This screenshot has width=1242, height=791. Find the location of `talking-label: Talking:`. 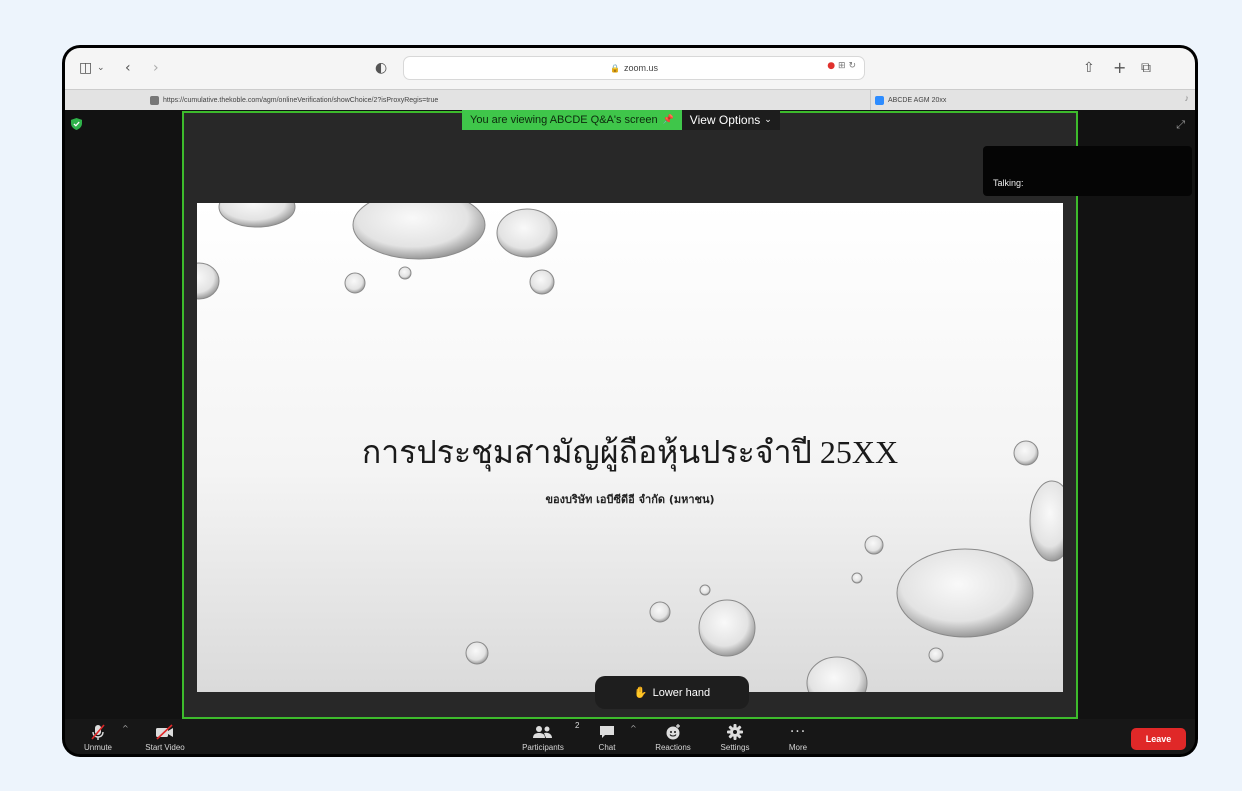

talking-label: Talking: is located at coordinates (1008, 183).